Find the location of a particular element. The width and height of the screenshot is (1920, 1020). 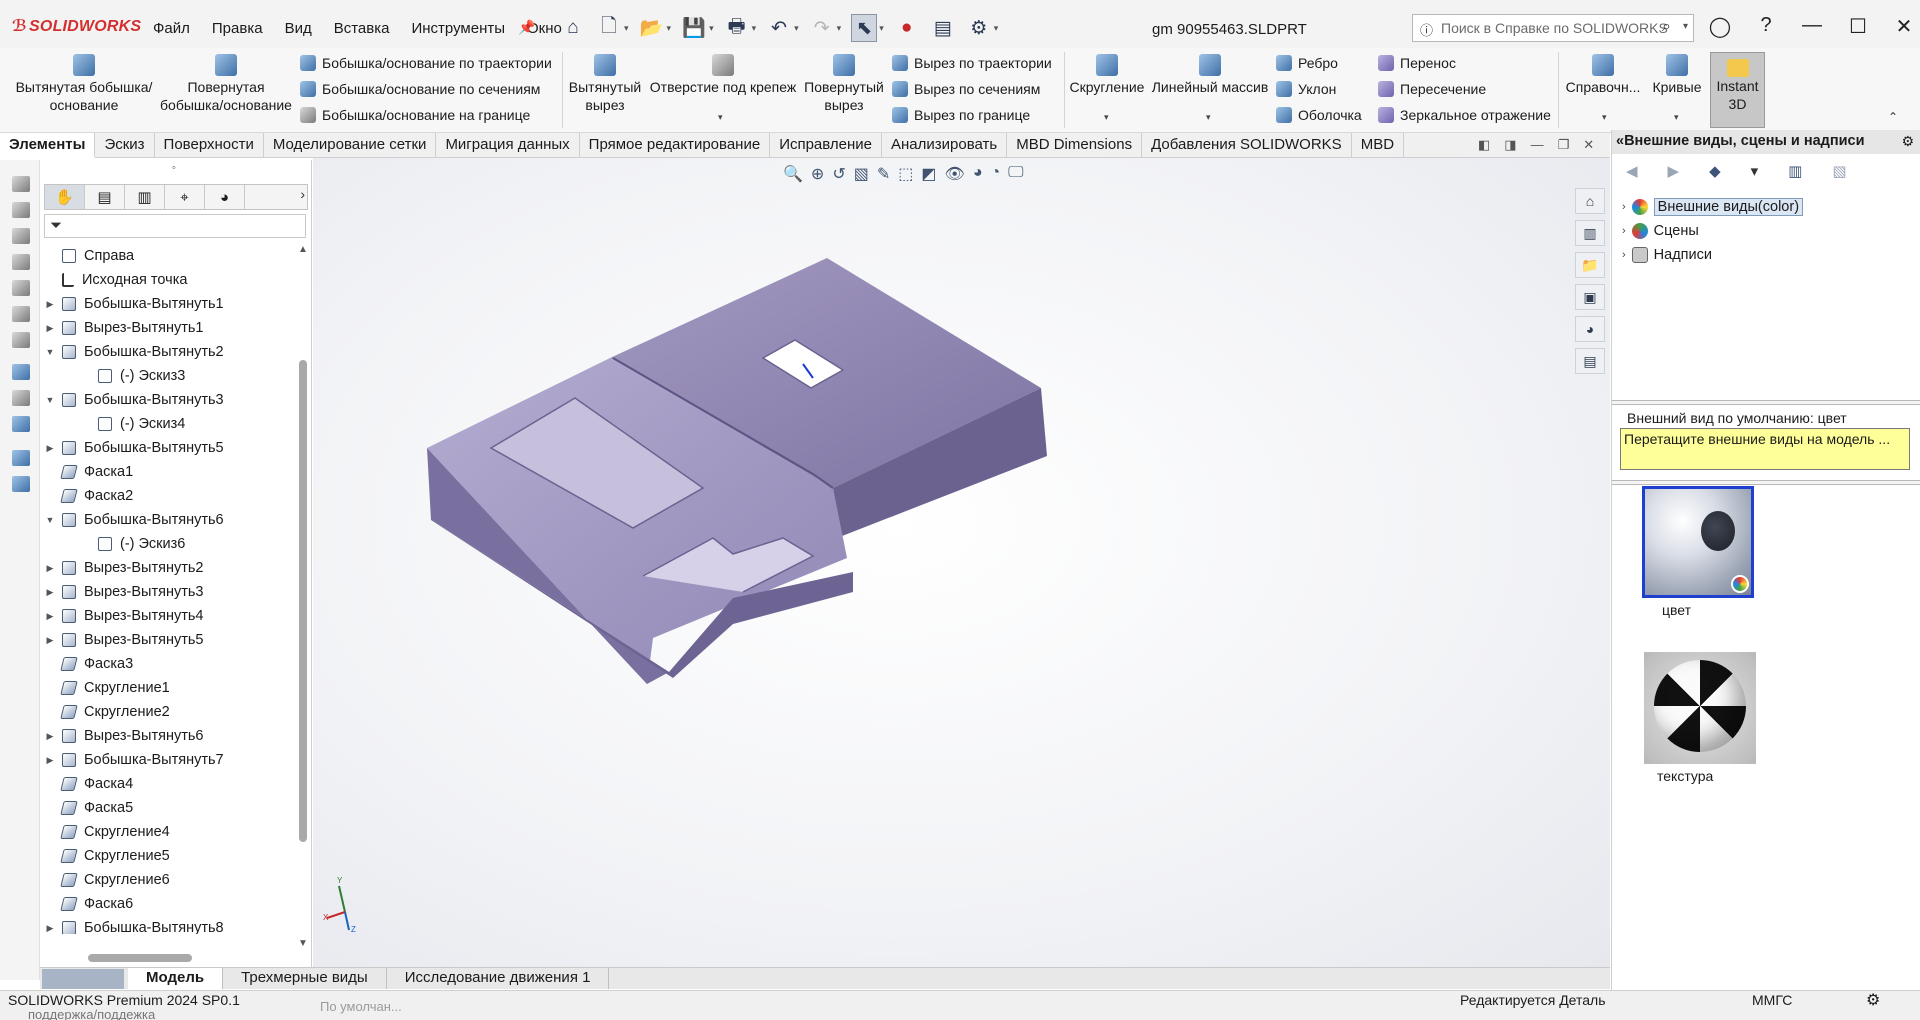

fillet-button: Скругление is located at coordinates (1107, 75).